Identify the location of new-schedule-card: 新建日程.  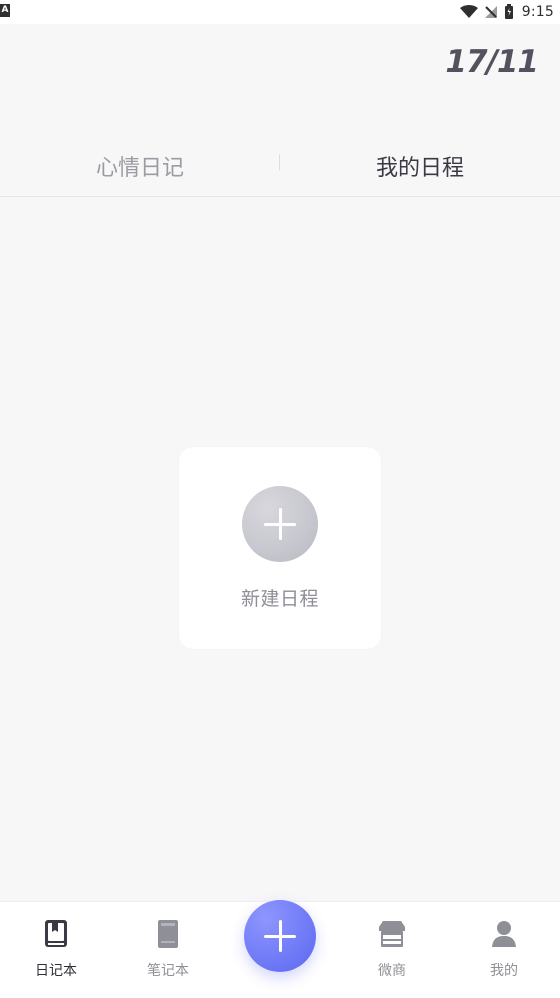
(280, 548).